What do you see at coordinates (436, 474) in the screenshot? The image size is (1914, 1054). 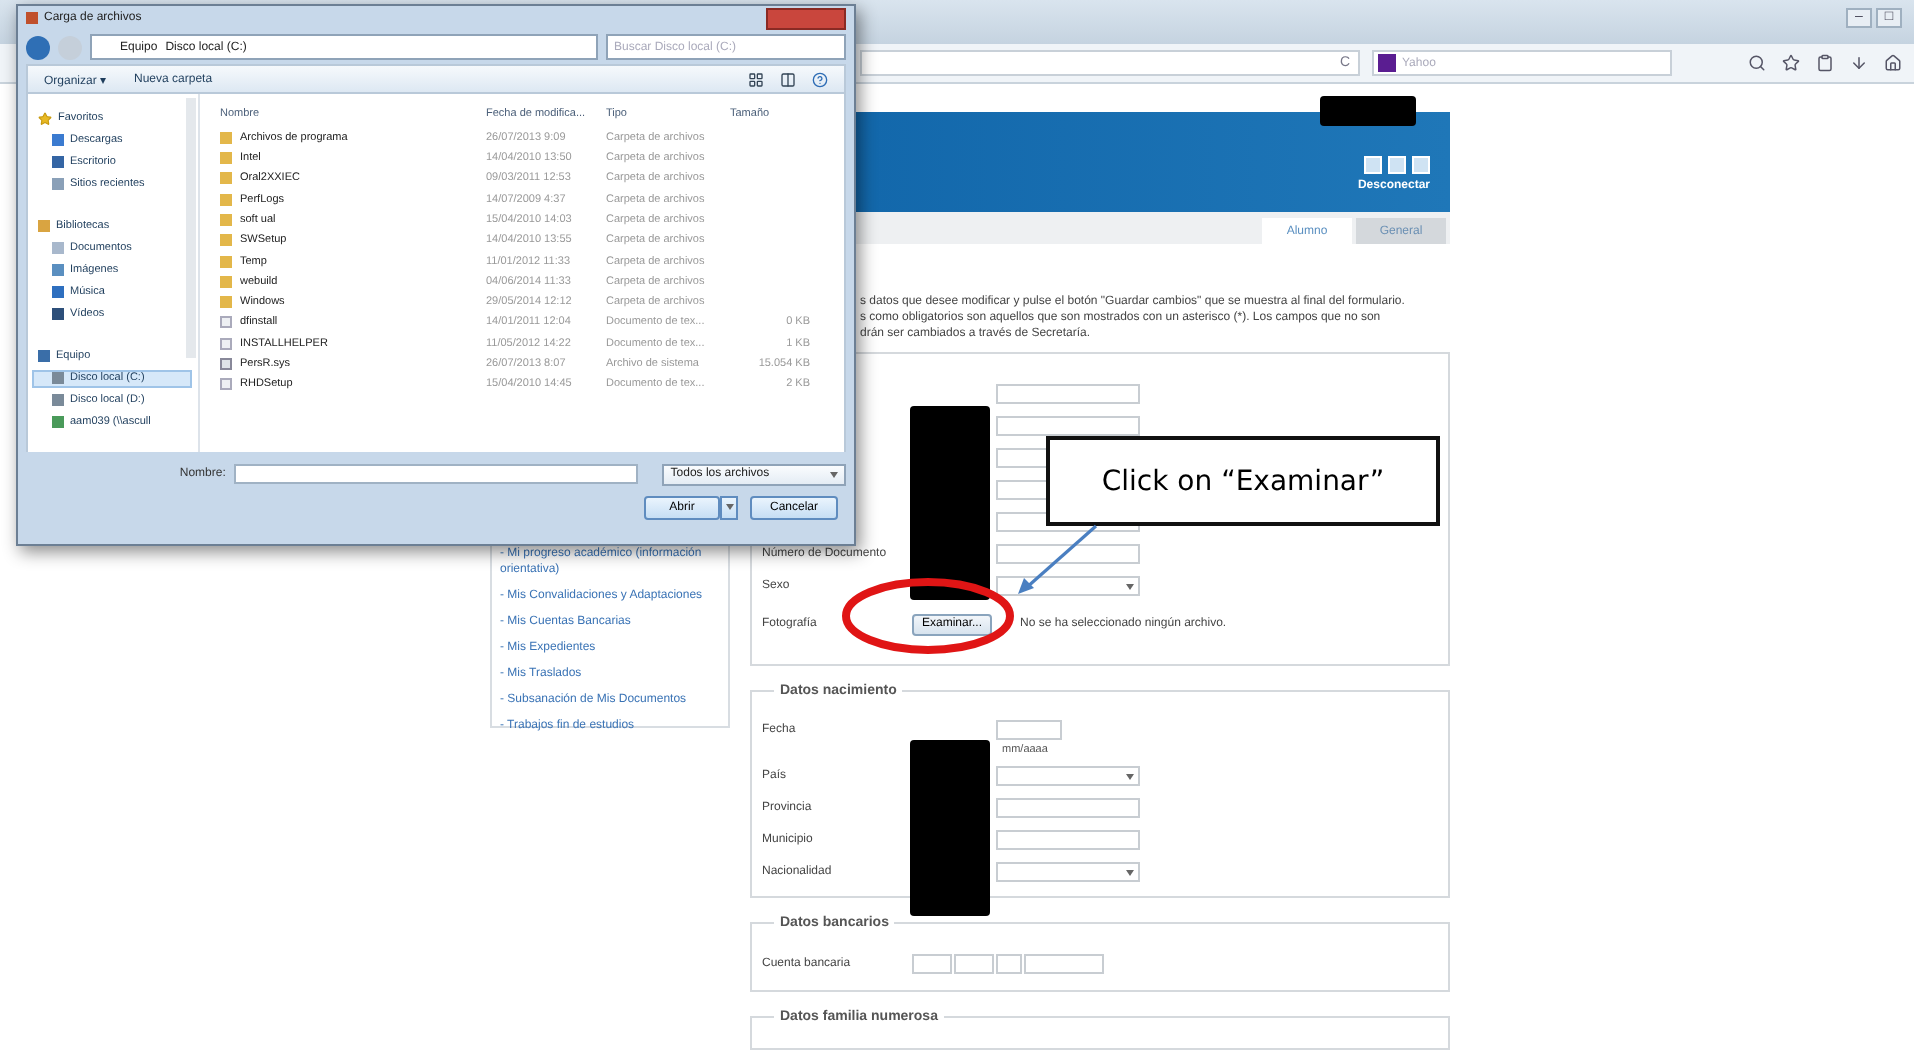 I see `filename-field` at bounding box center [436, 474].